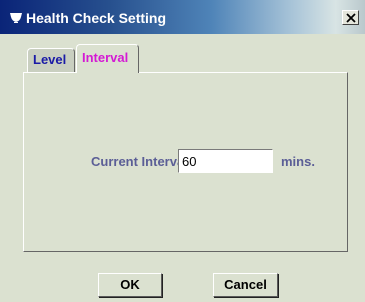 The height and width of the screenshot is (302, 365). I want to click on tab-level-label: Level, so click(50, 59).